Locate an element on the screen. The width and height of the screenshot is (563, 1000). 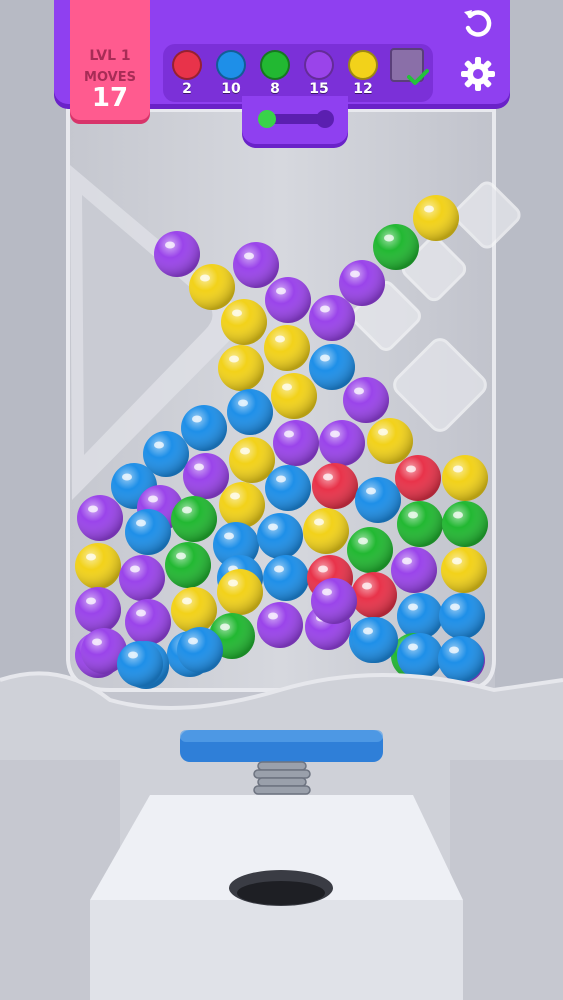
level-label: LVL 1 is located at coordinates (110, 56).